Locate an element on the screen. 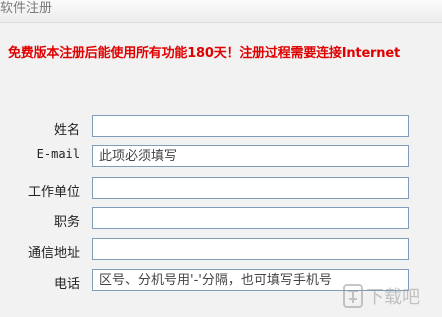 This screenshot has width=442, height=317. email-row: E-mail is located at coordinates (221, 158).